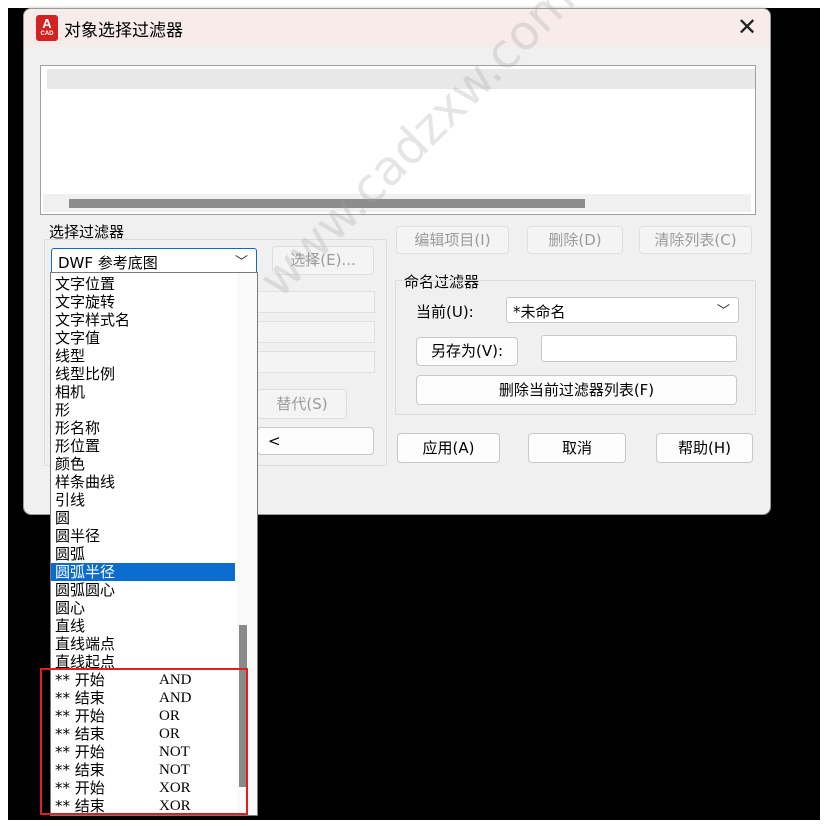 This screenshot has height=826, width=826. What do you see at coordinates (143, 410) in the screenshot?
I see `list-item: 形` at bounding box center [143, 410].